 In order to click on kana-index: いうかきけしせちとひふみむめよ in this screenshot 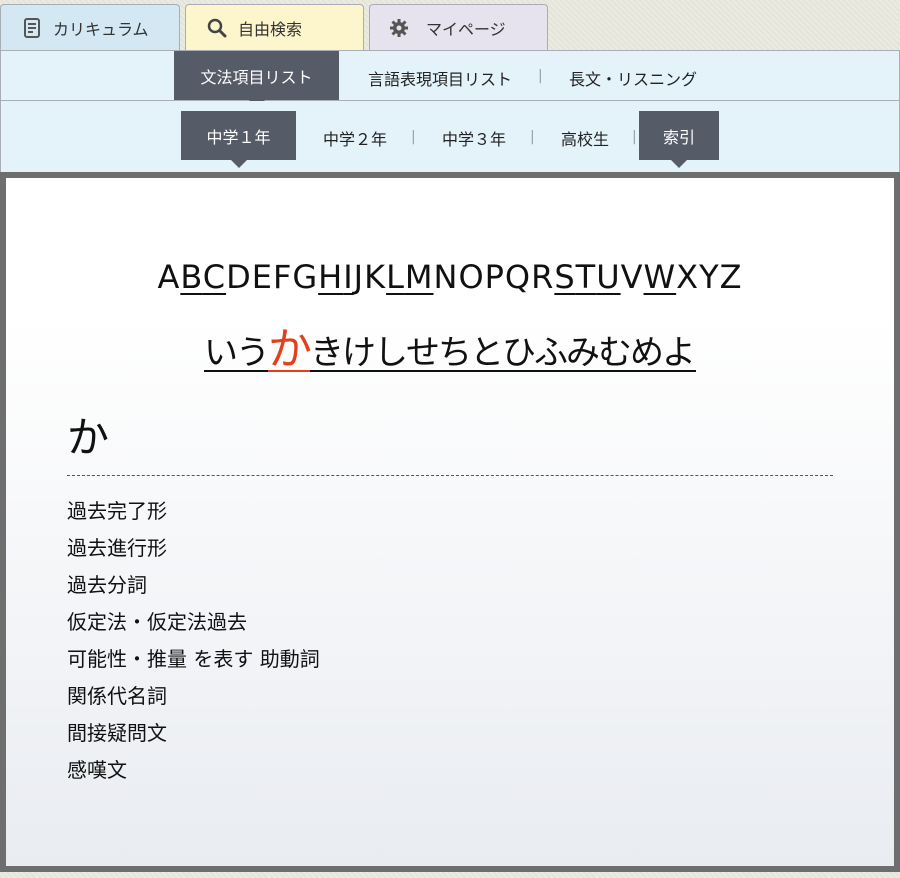, I will do `click(450, 345)`.